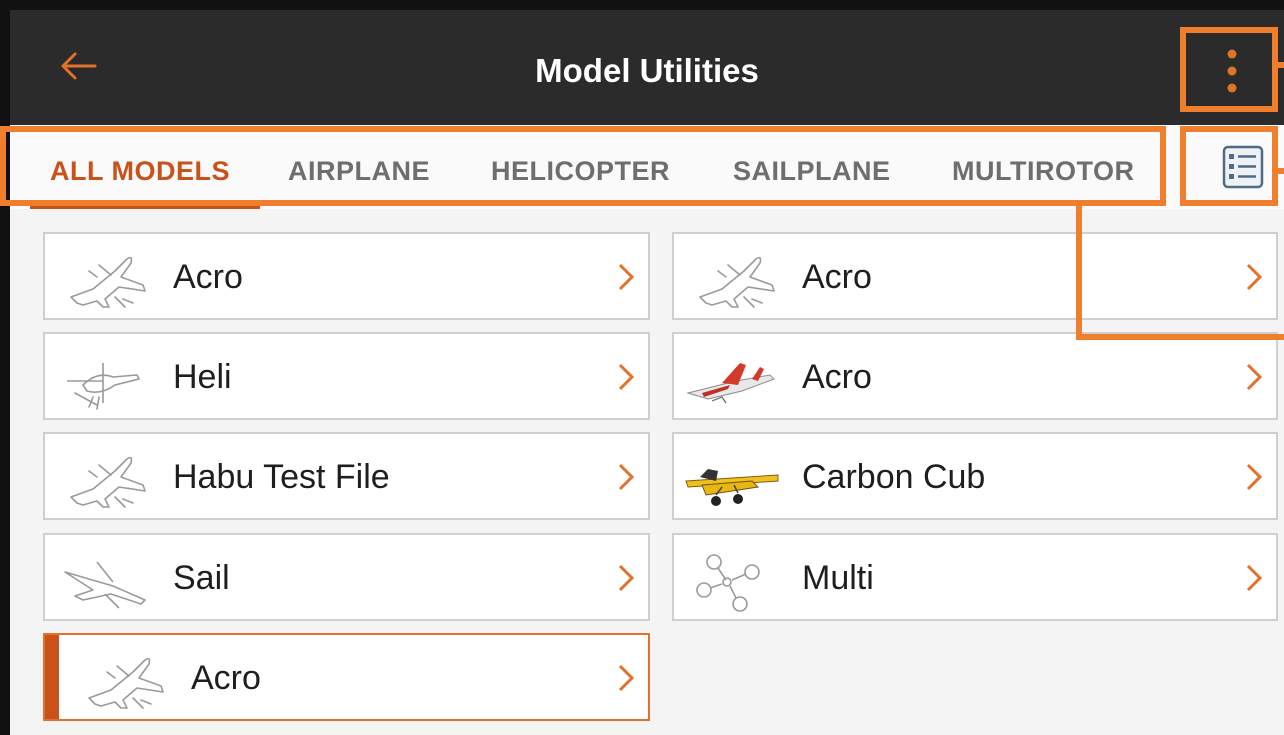  I want to click on model-card: Multi, so click(975, 577).